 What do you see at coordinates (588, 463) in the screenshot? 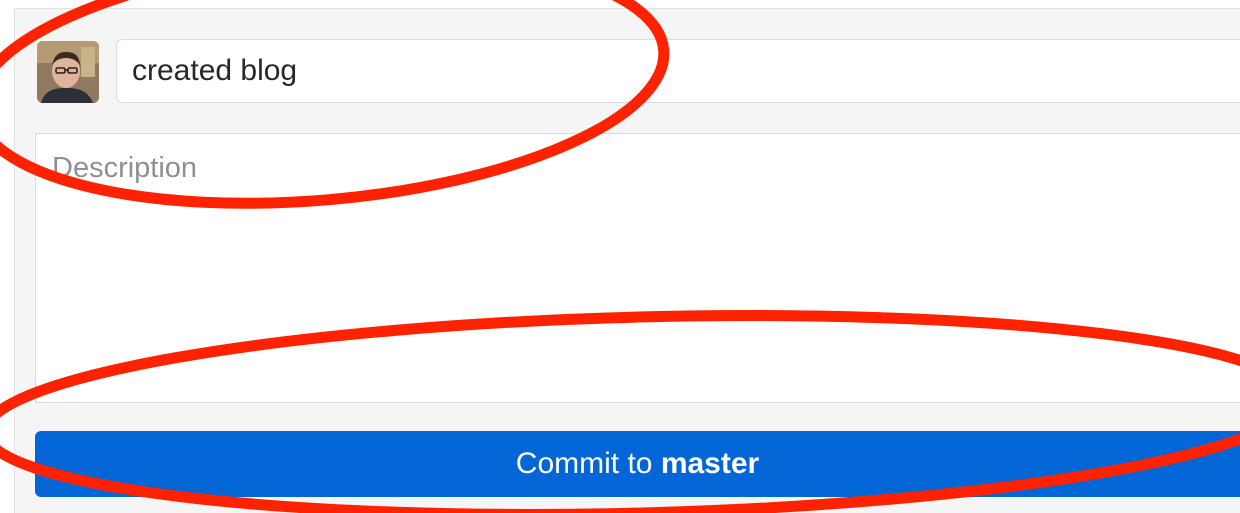
I see `commit-button-prefix: Commit to` at bounding box center [588, 463].